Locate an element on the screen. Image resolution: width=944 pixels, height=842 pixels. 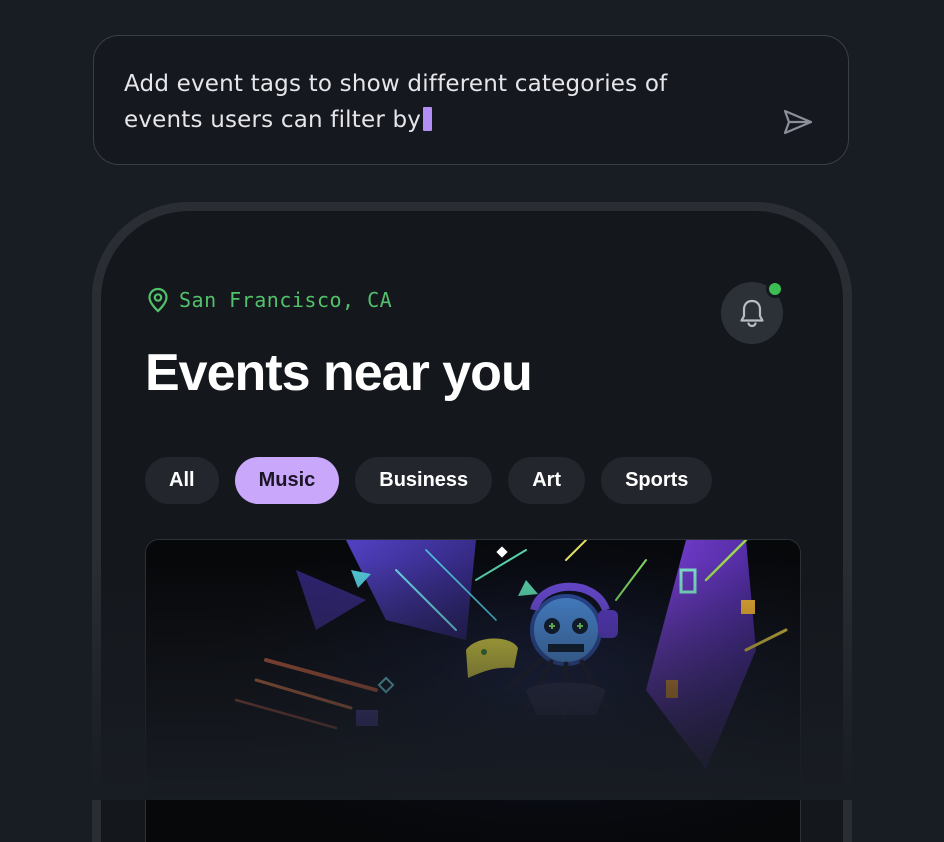
location-row: San Francisco, CA is located at coordinates (269, 300).